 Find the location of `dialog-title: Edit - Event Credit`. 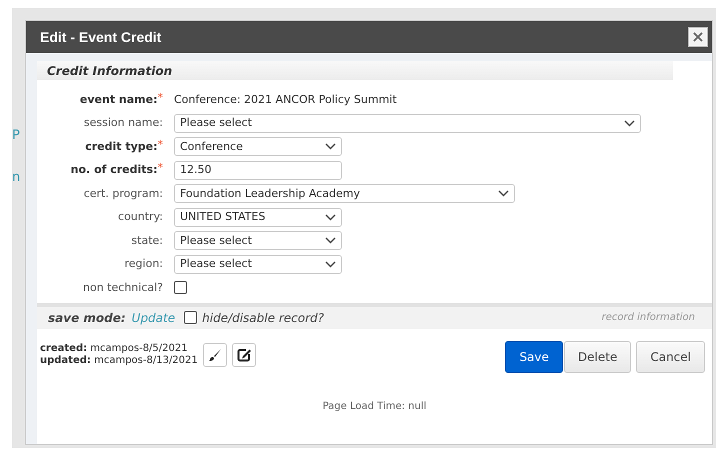

dialog-title: Edit - Event Credit is located at coordinates (101, 37).